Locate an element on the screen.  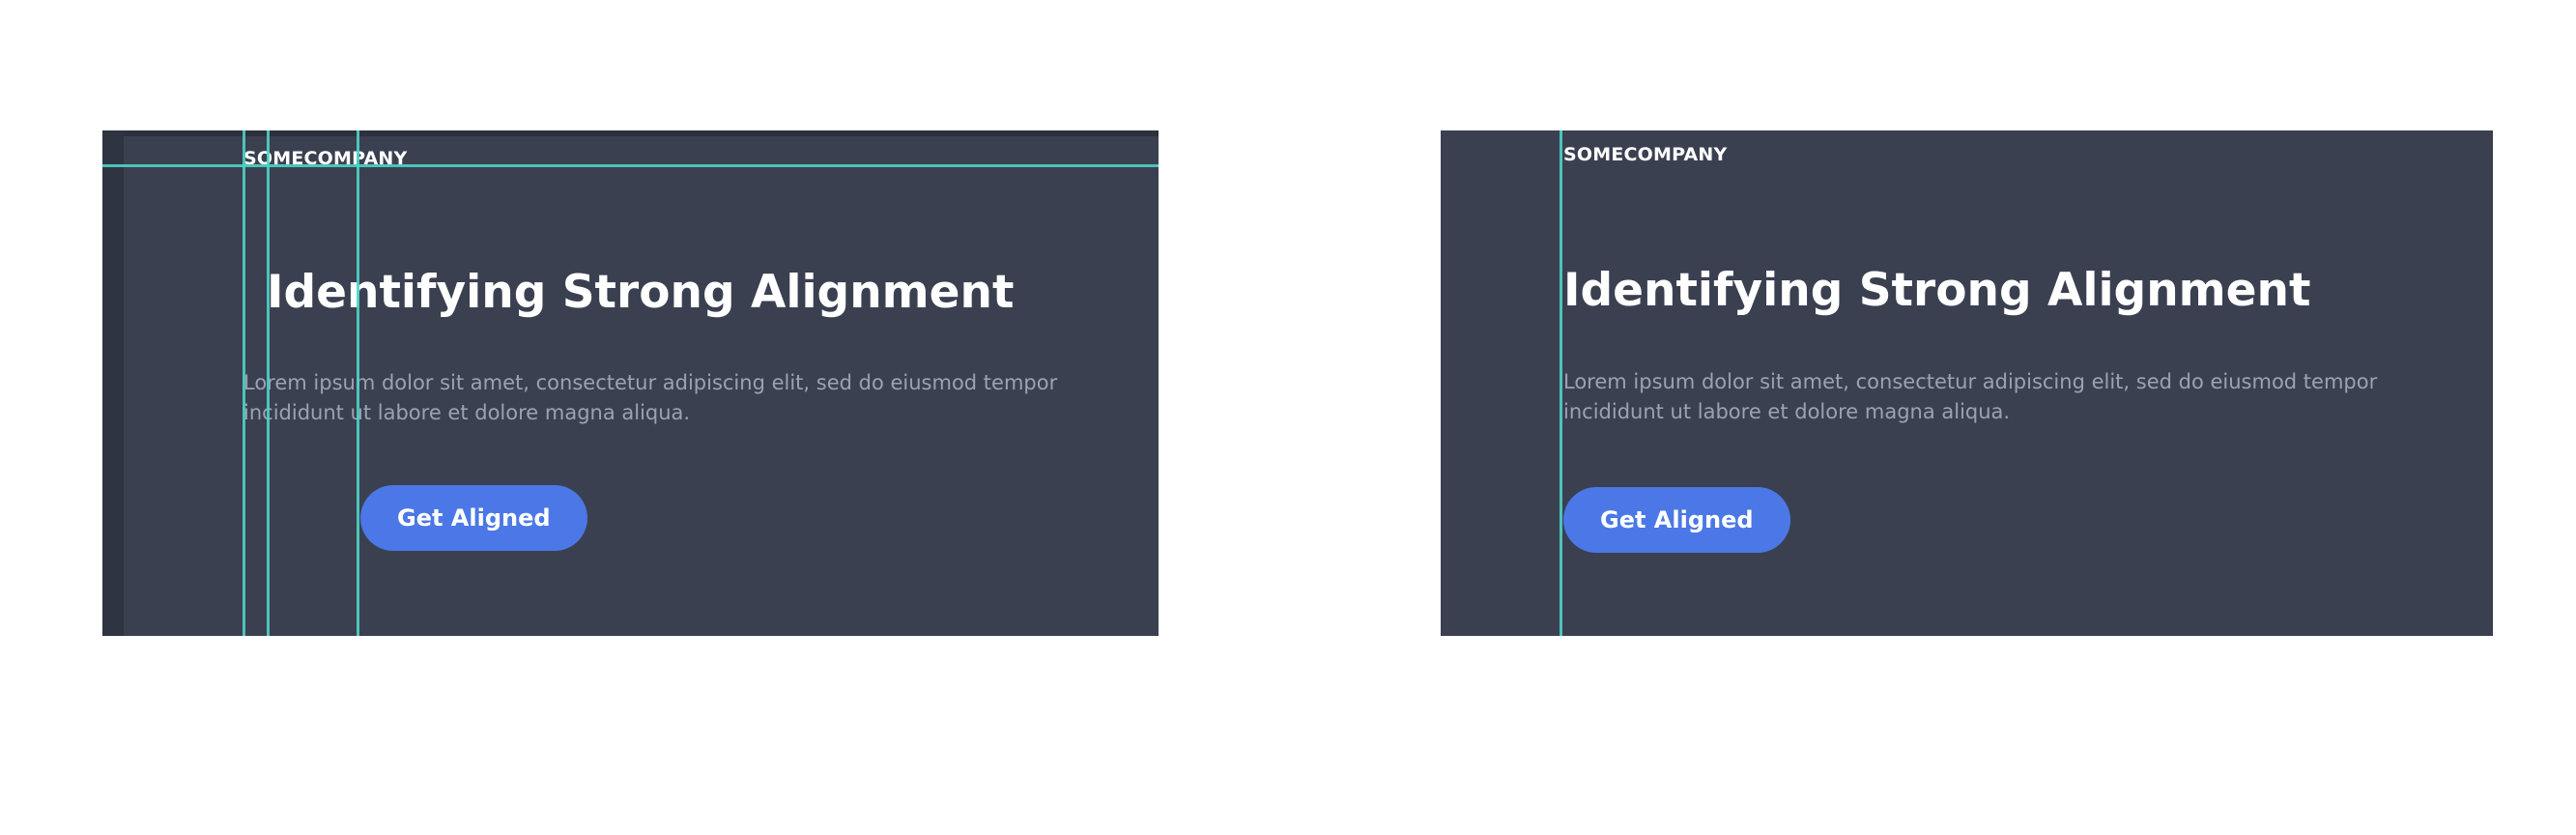
panel-left-edge is located at coordinates (113, 383).